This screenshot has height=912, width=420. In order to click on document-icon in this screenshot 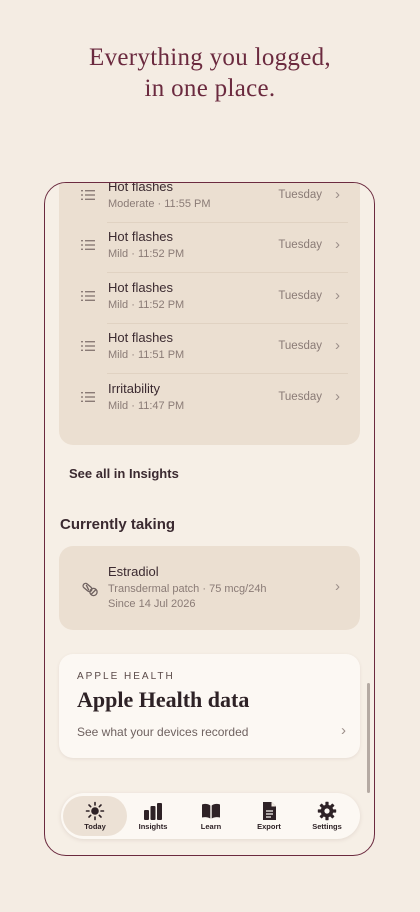, I will do `click(269, 811)`.